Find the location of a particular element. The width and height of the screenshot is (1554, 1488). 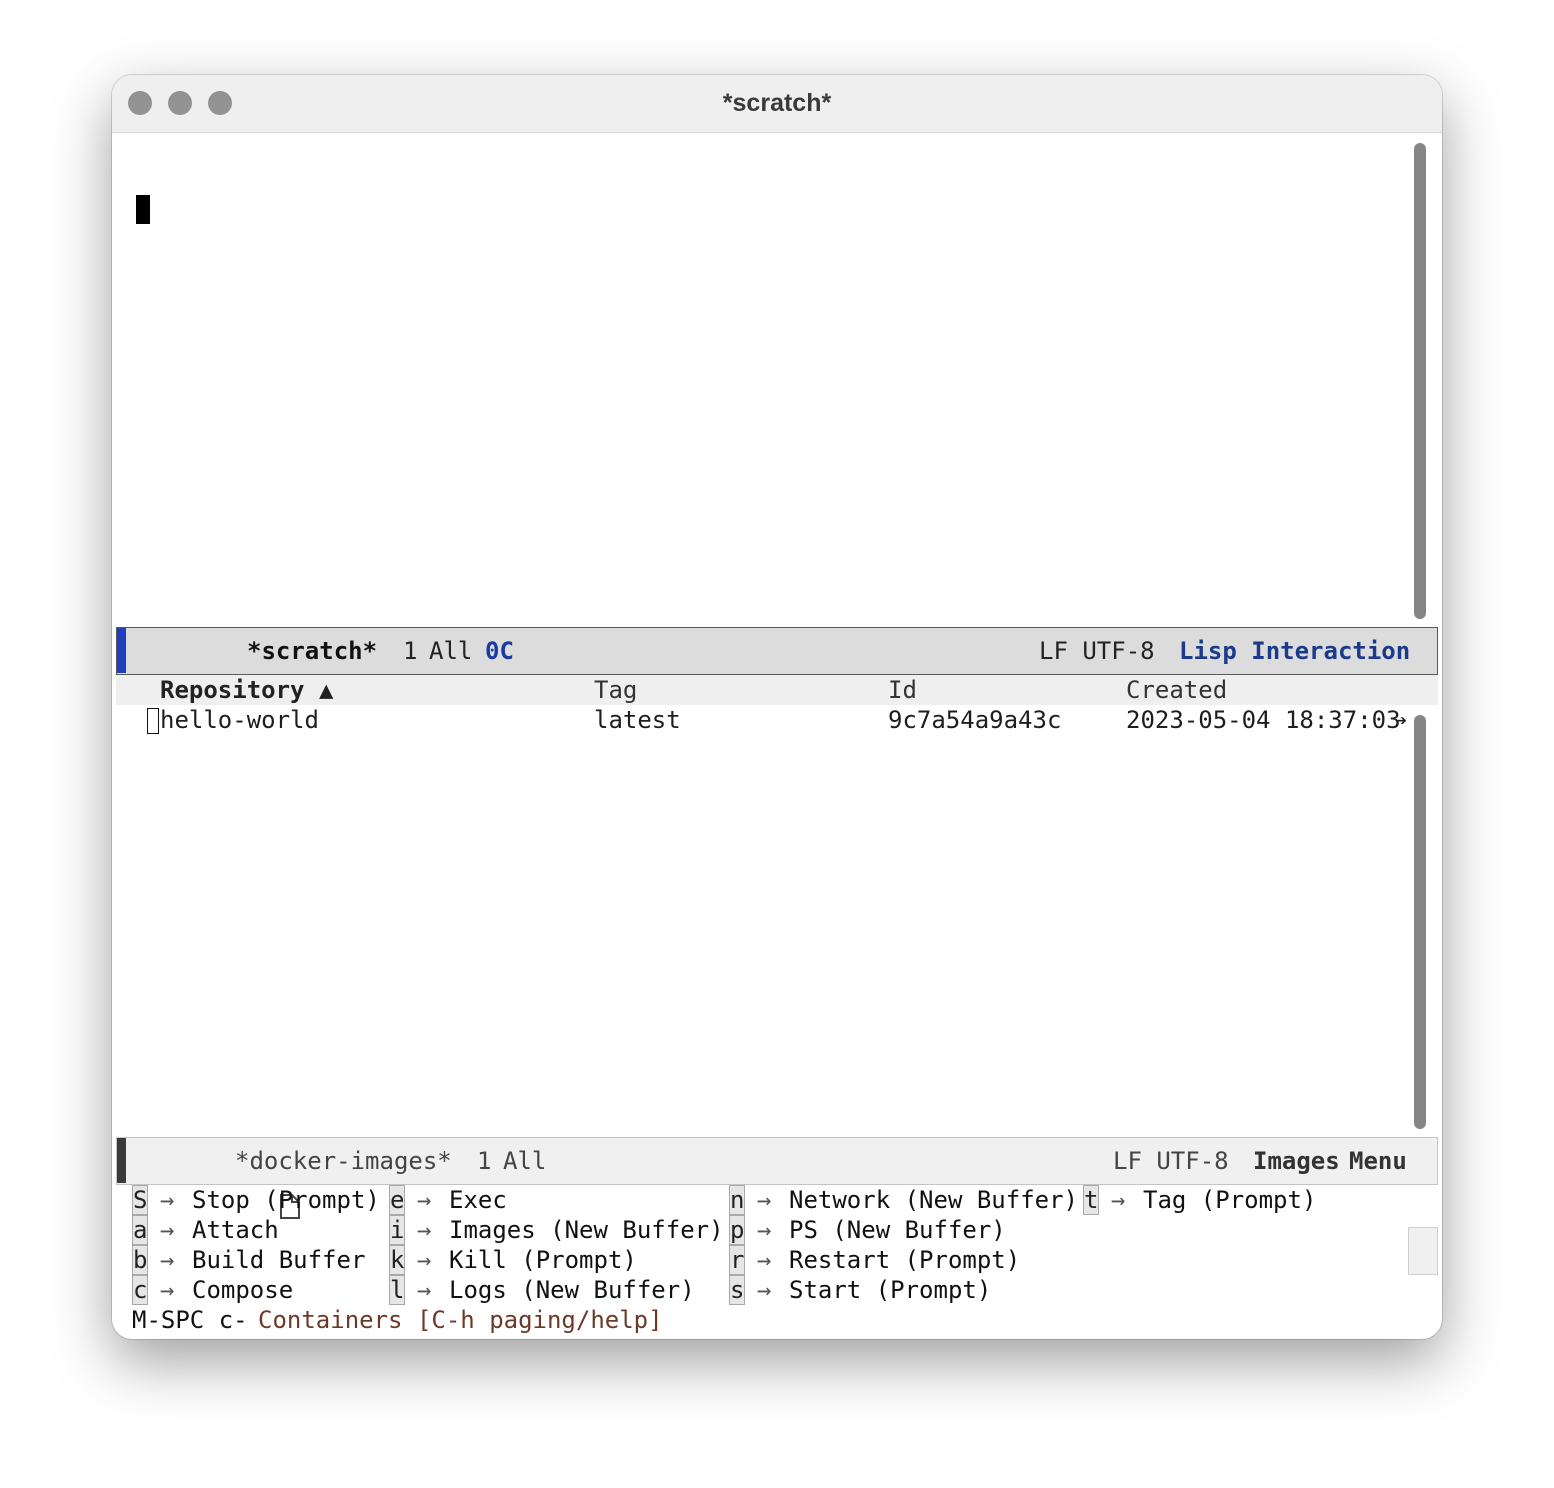

table-header-row: Repository ▲ Tag Id Created is located at coordinates (777, 690).